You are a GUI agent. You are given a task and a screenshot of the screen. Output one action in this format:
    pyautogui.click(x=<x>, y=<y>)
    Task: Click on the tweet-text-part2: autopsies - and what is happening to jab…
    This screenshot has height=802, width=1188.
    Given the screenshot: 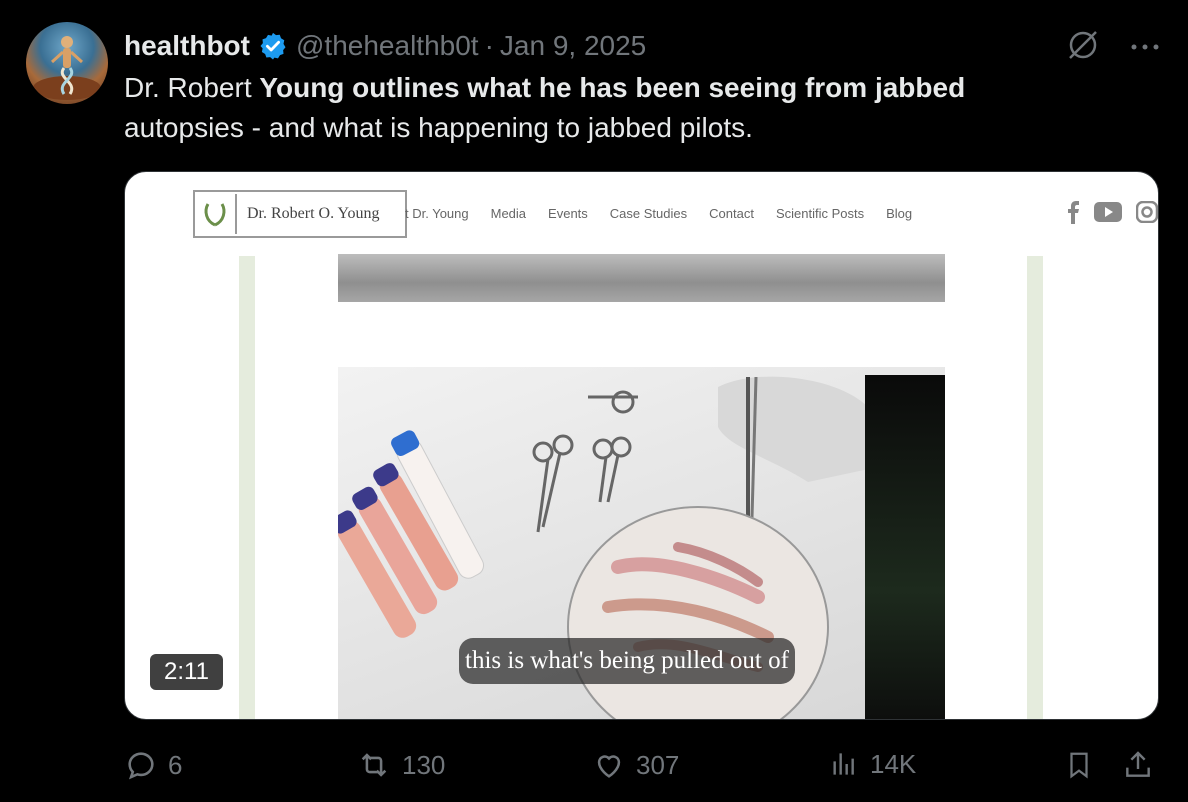 What is the action you would take?
    pyautogui.click(x=438, y=127)
    